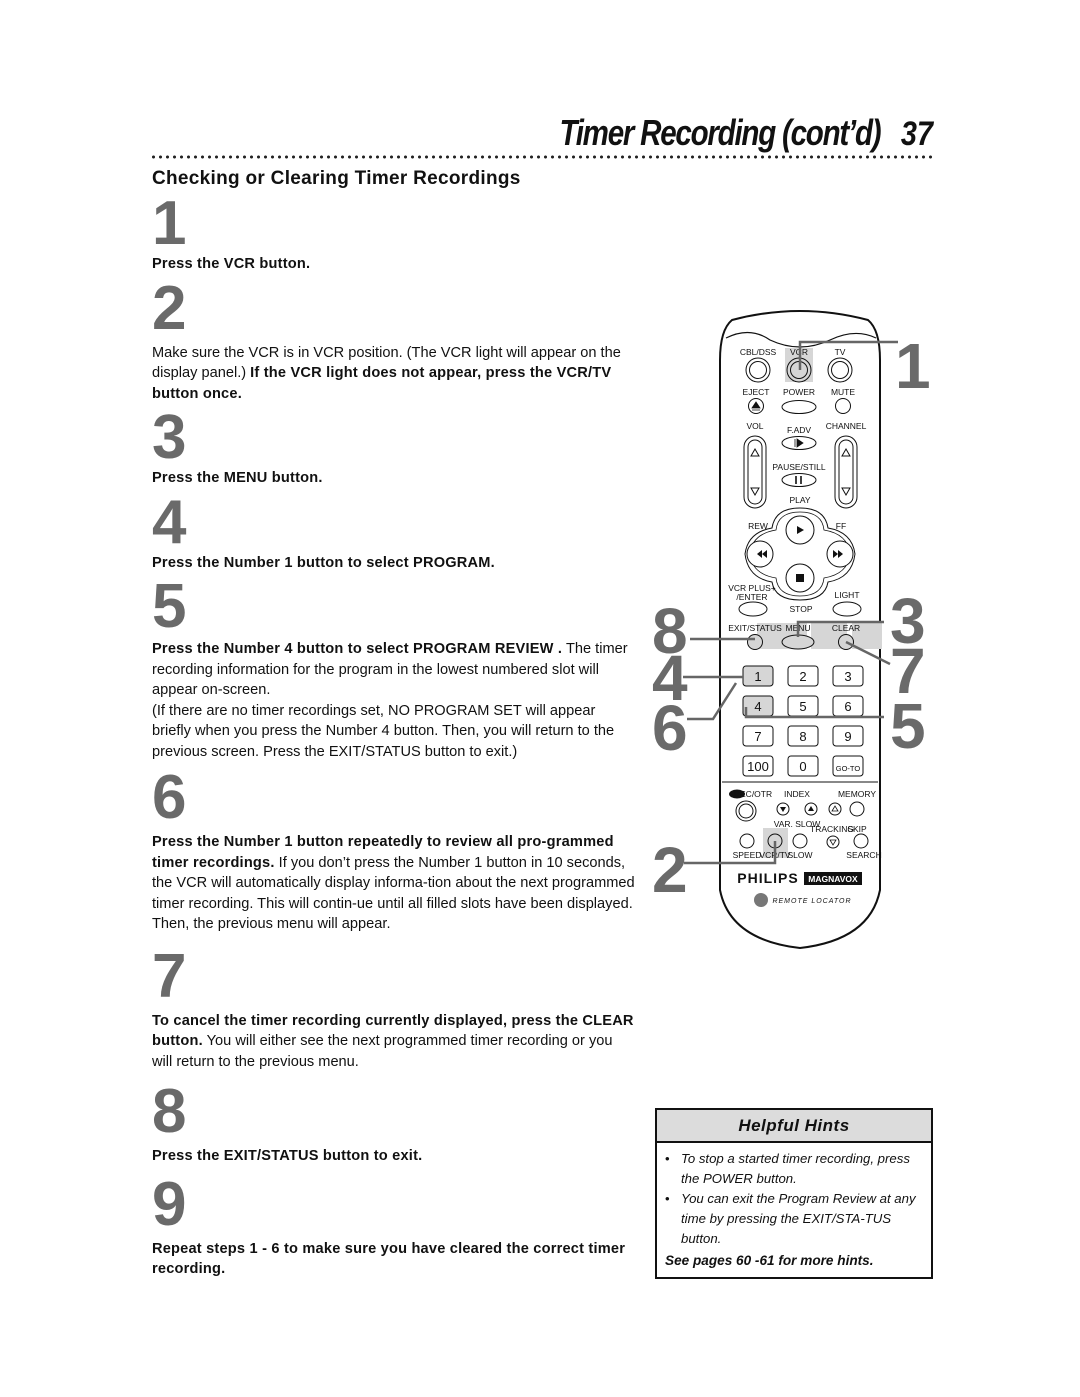  Describe the element at coordinates (237, 478) in the screenshot. I see `step-instruction: Press the MENU button.` at that location.